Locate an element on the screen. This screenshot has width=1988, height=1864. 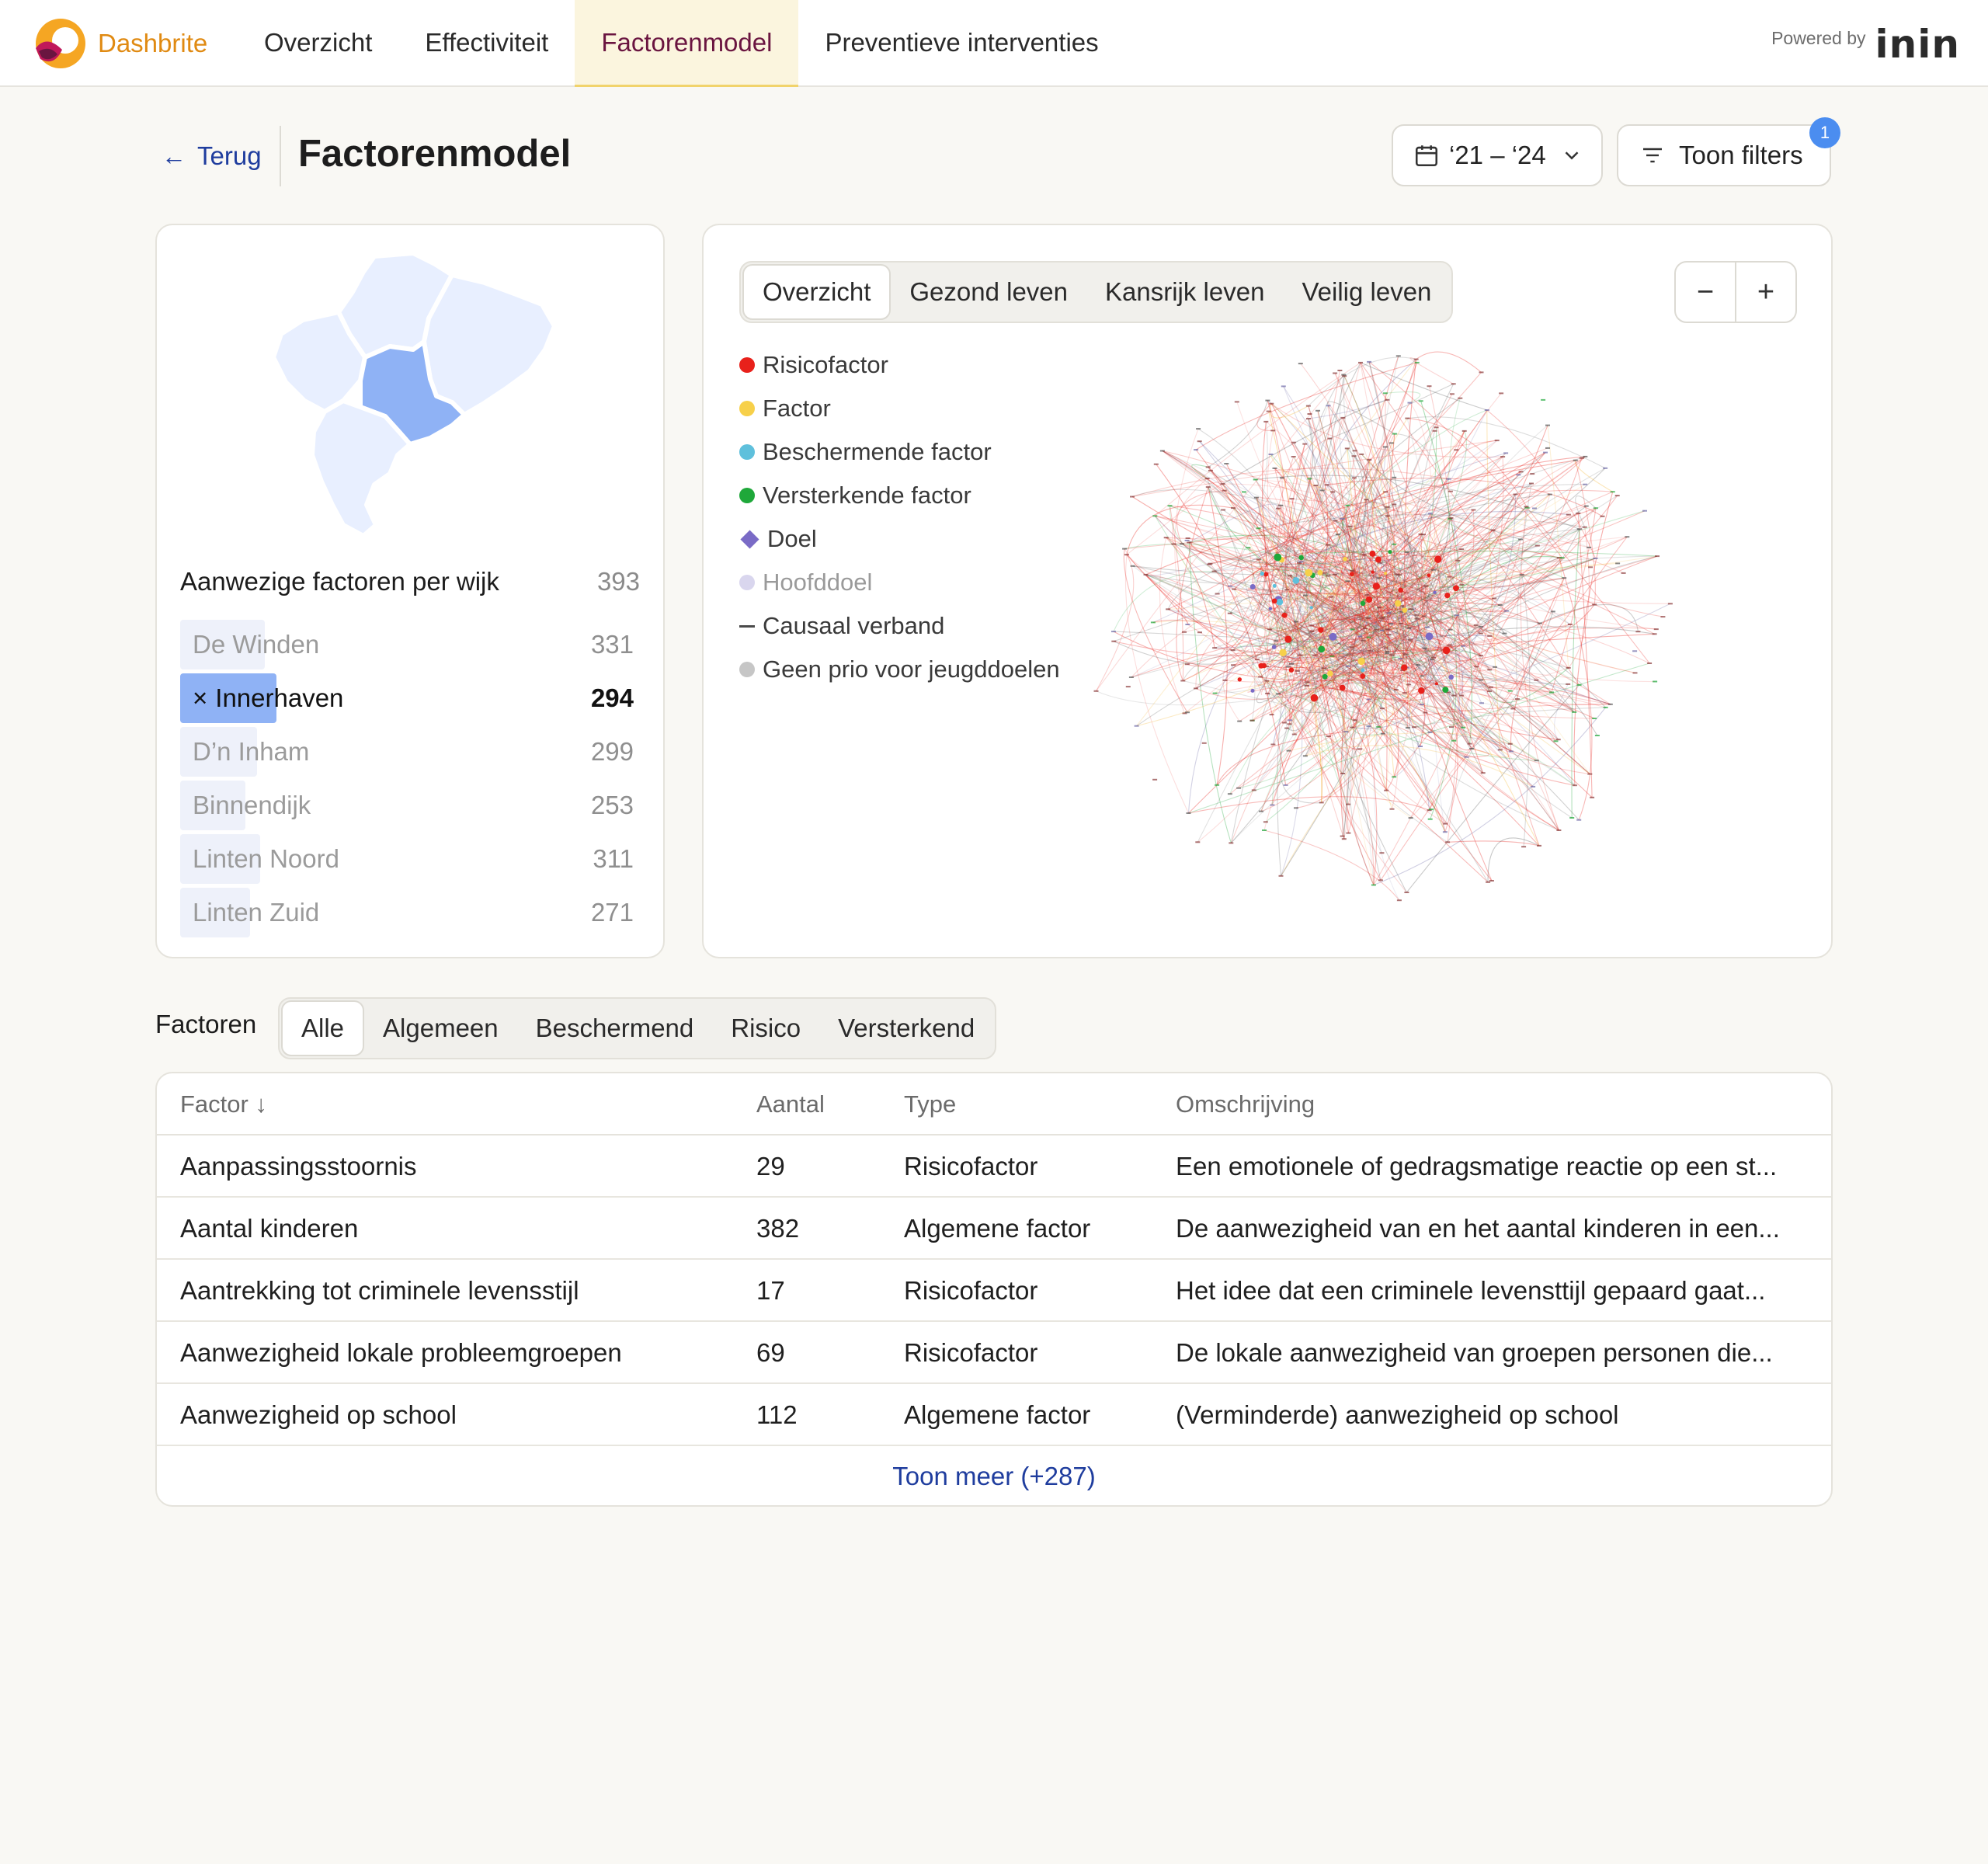
back-link-label: Terug is located at coordinates (230, 155).